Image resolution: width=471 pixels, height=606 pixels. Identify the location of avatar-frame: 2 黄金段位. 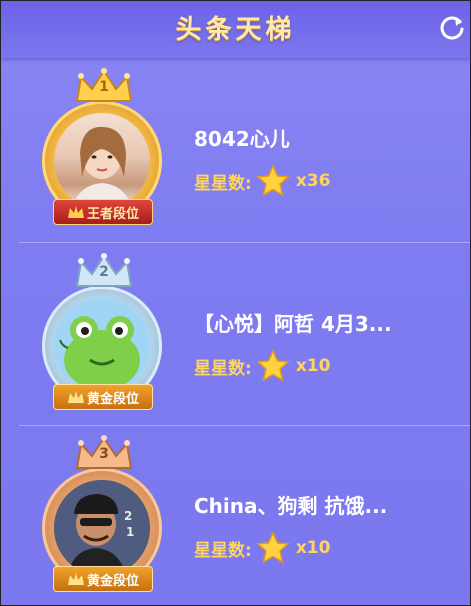
(104, 337).